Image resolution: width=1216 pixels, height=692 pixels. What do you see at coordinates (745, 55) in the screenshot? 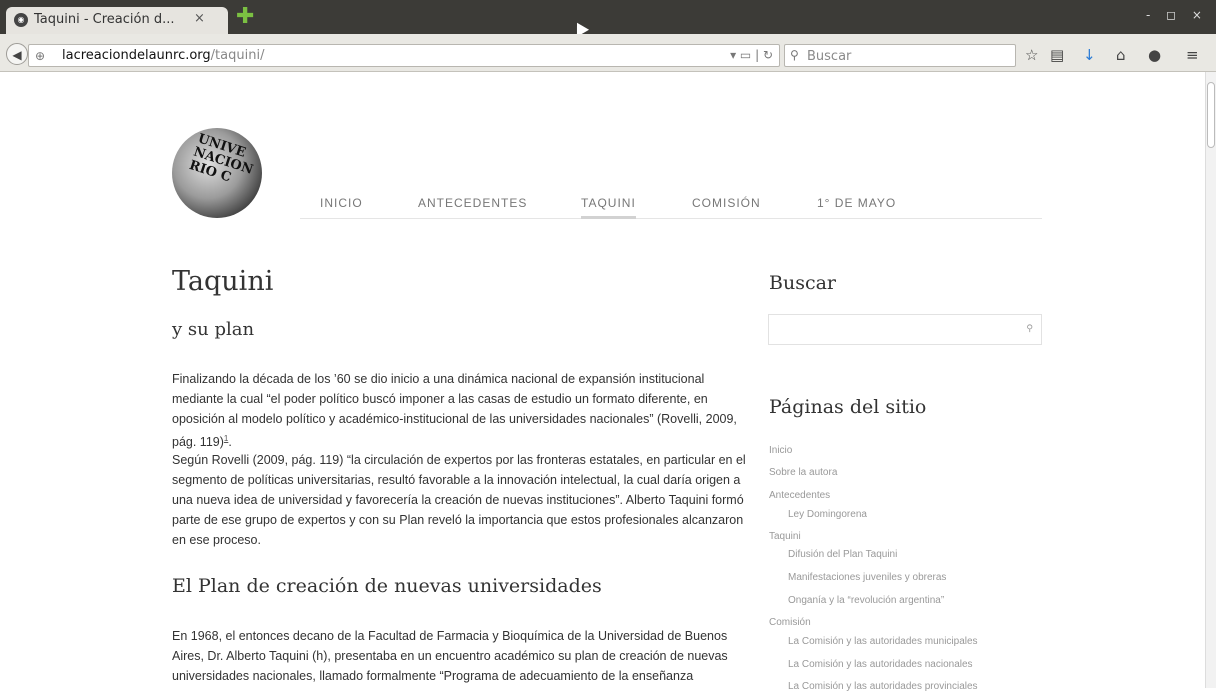
I see `reader-view-icon: ▭` at bounding box center [745, 55].